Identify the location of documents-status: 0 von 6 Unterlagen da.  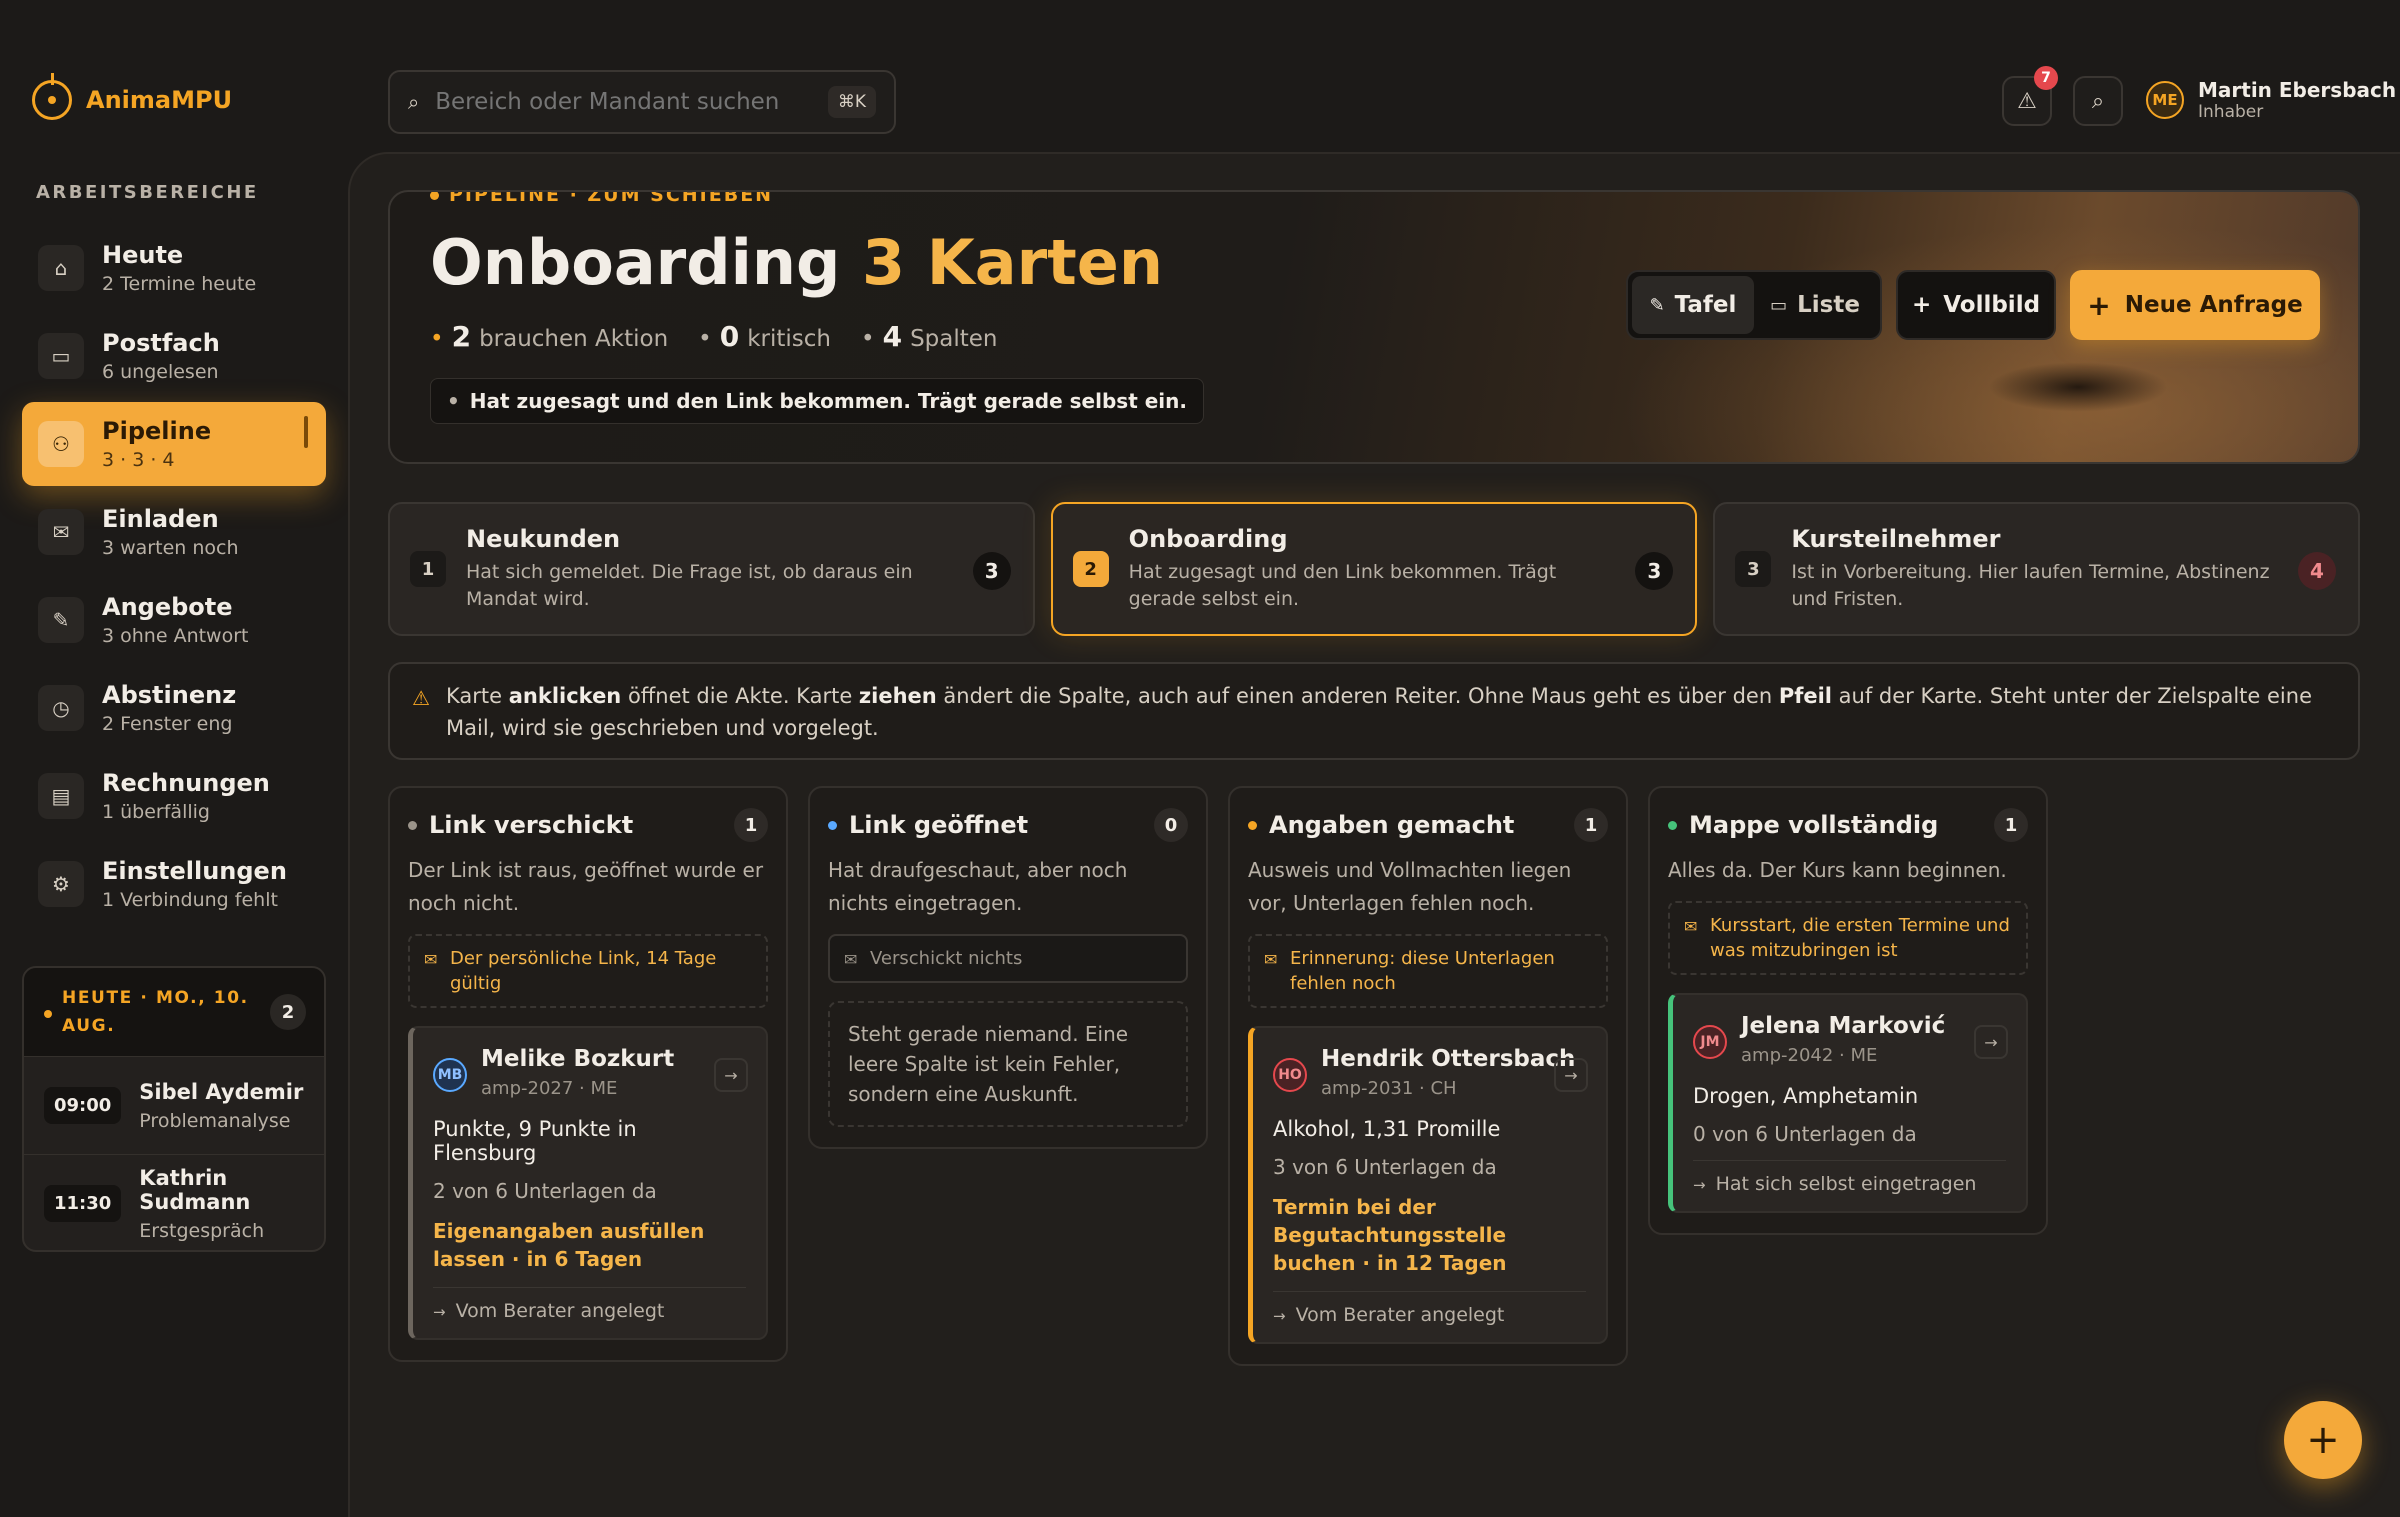
(1805, 1134).